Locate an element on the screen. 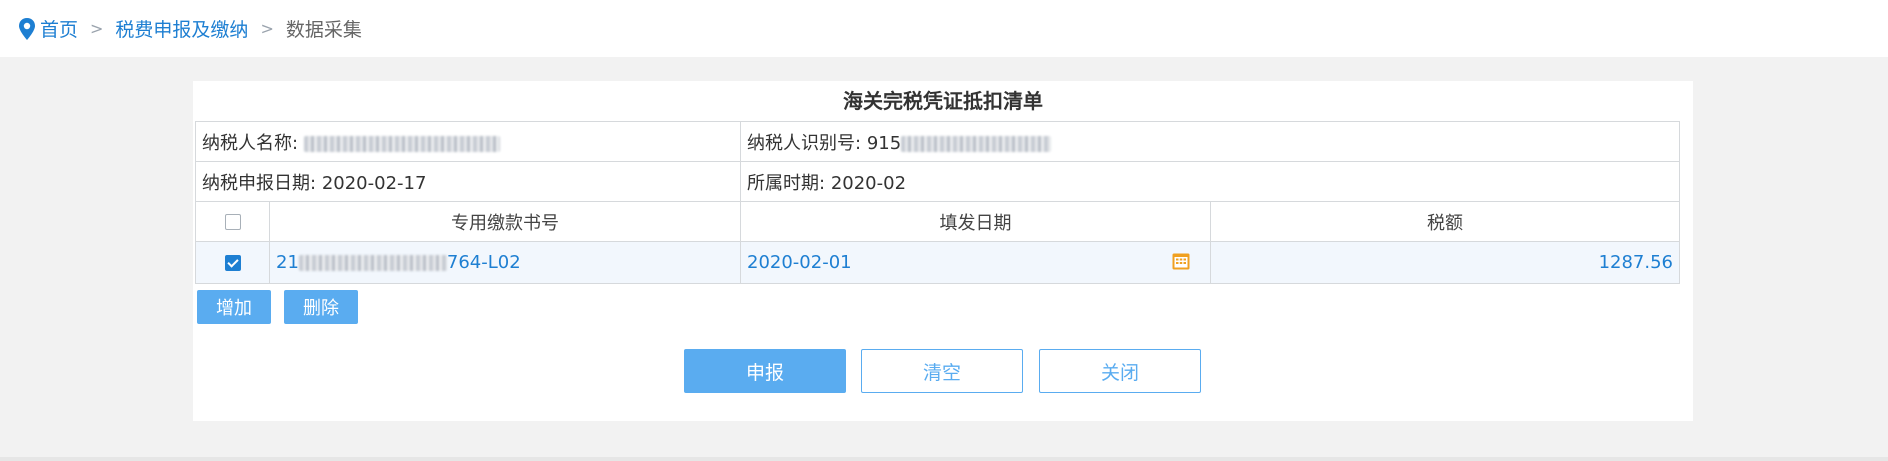 The height and width of the screenshot is (461, 1888). declare-date-cell: 纳税申报日期: 2020-02-17 is located at coordinates (468, 181).